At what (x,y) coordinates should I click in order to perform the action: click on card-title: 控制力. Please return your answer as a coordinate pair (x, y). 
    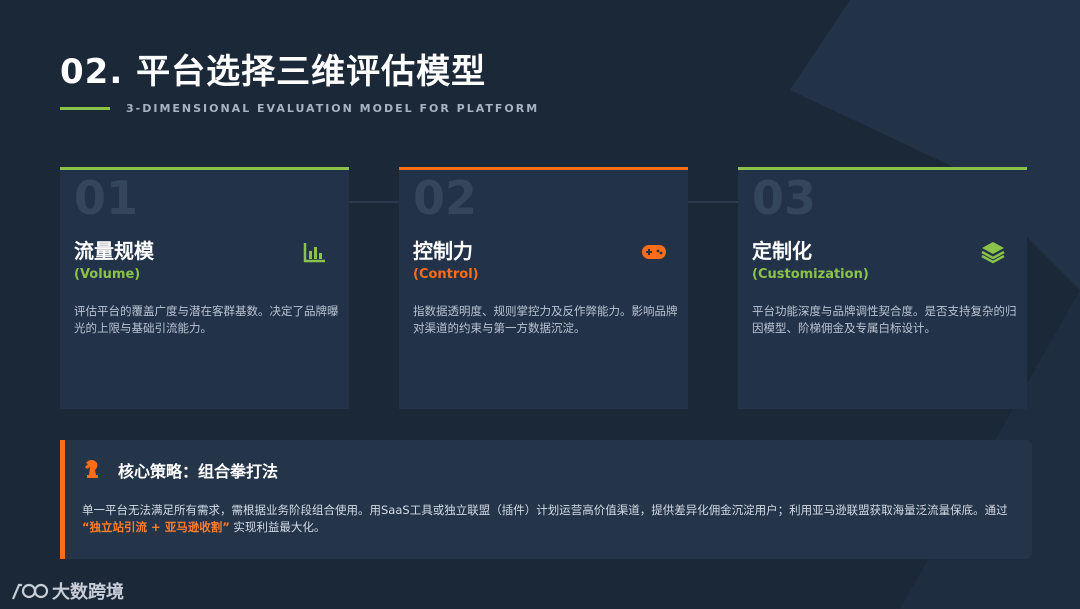
    Looking at the image, I should click on (443, 251).